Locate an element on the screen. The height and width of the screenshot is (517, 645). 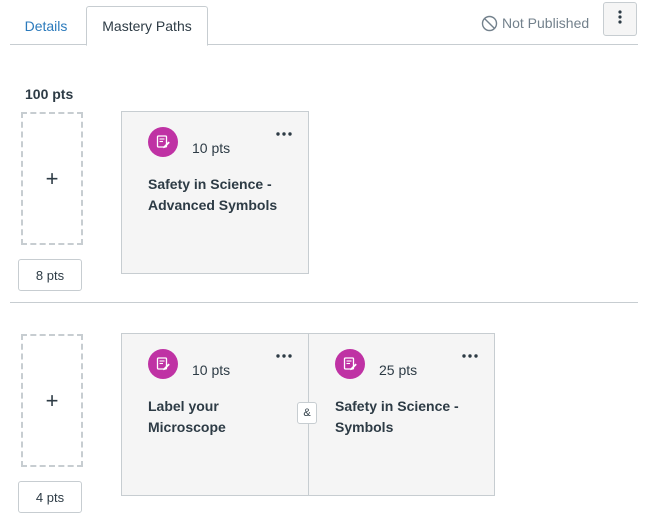
assignment-points: 25 pts is located at coordinates (398, 370).